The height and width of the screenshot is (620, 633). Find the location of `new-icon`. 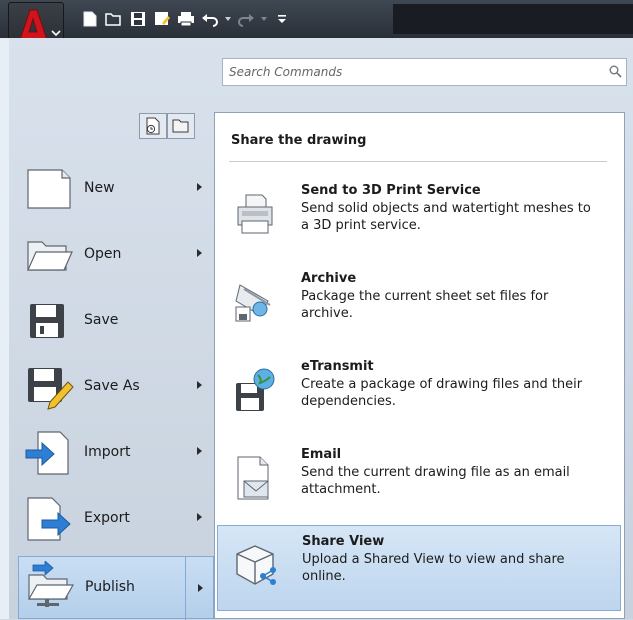

new-icon is located at coordinates (90, 19).